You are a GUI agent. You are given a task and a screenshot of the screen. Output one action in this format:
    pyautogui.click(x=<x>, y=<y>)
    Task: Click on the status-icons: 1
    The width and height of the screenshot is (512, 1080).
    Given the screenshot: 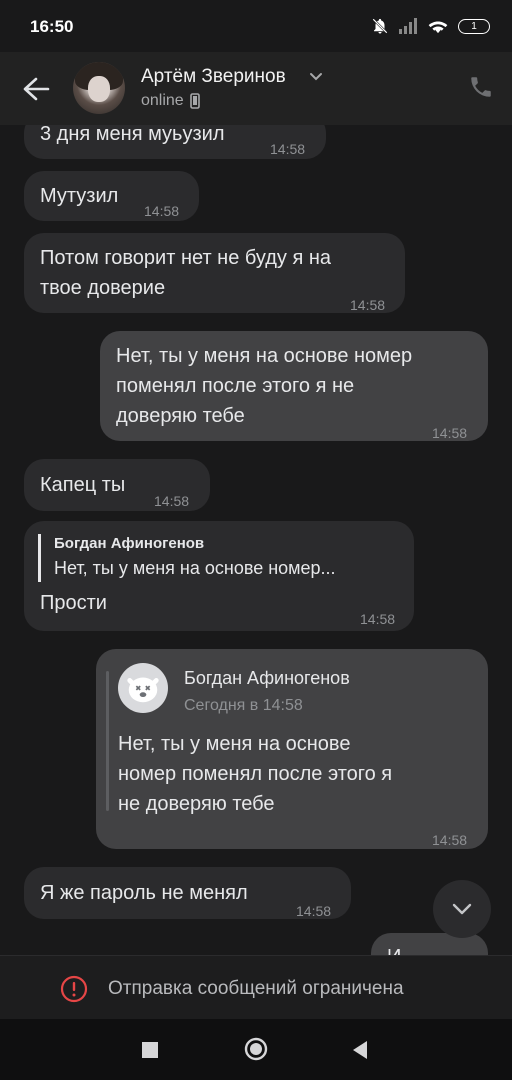 What is the action you would take?
    pyautogui.click(x=430, y=26)
    